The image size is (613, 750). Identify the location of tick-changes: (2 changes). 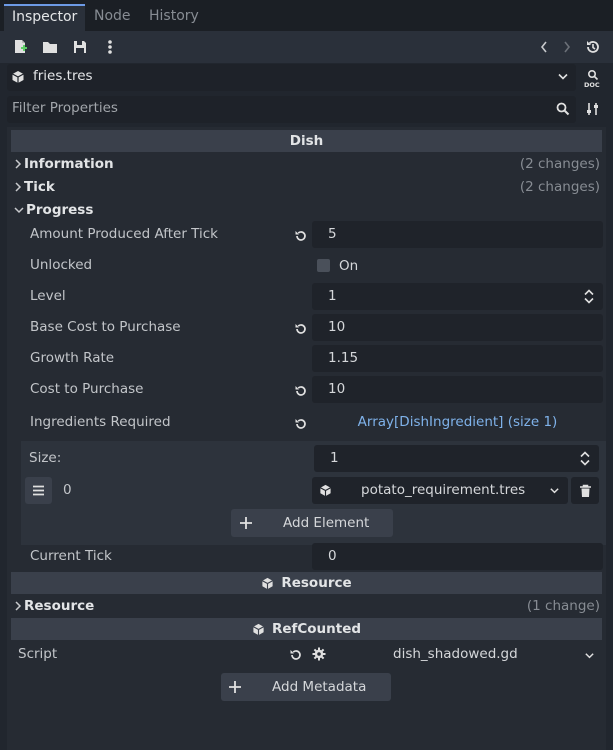
(559, 187).